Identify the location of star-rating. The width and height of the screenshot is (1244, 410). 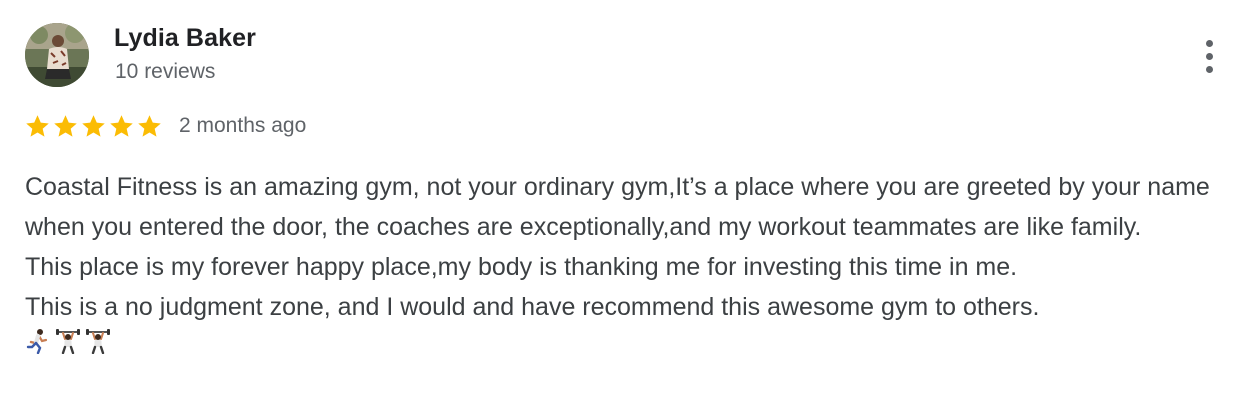
(93, 126).